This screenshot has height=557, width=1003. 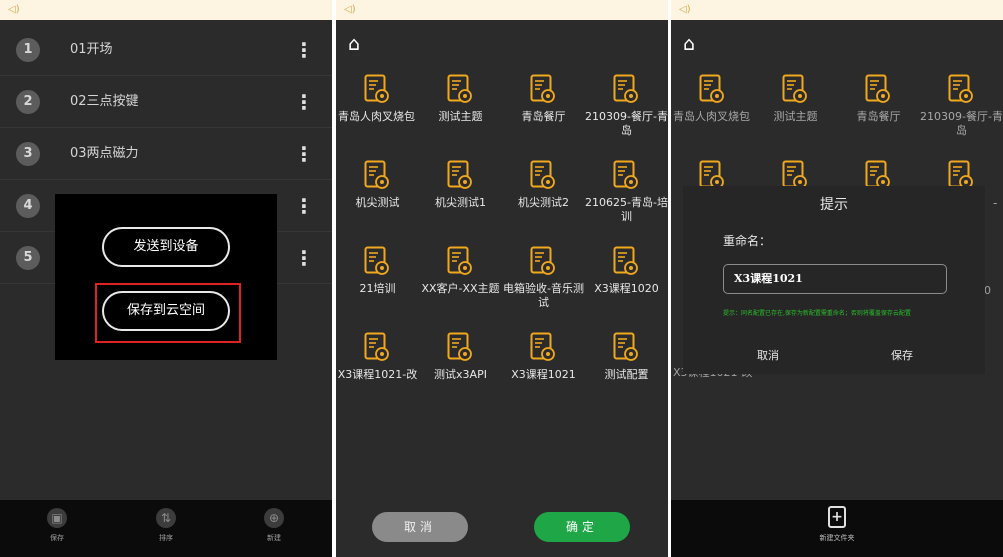 I want to click on config-name: X3课程1020, so click(x=626, y=288).